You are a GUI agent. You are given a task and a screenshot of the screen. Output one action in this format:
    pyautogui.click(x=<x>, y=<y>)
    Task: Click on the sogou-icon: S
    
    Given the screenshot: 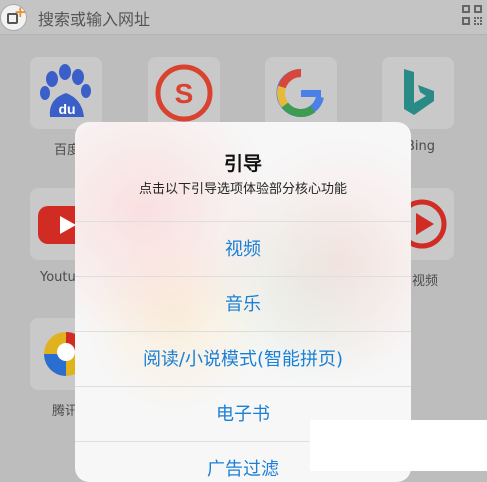 What is the action you would take?
    pyautogui.click(x=184, y=93)
    